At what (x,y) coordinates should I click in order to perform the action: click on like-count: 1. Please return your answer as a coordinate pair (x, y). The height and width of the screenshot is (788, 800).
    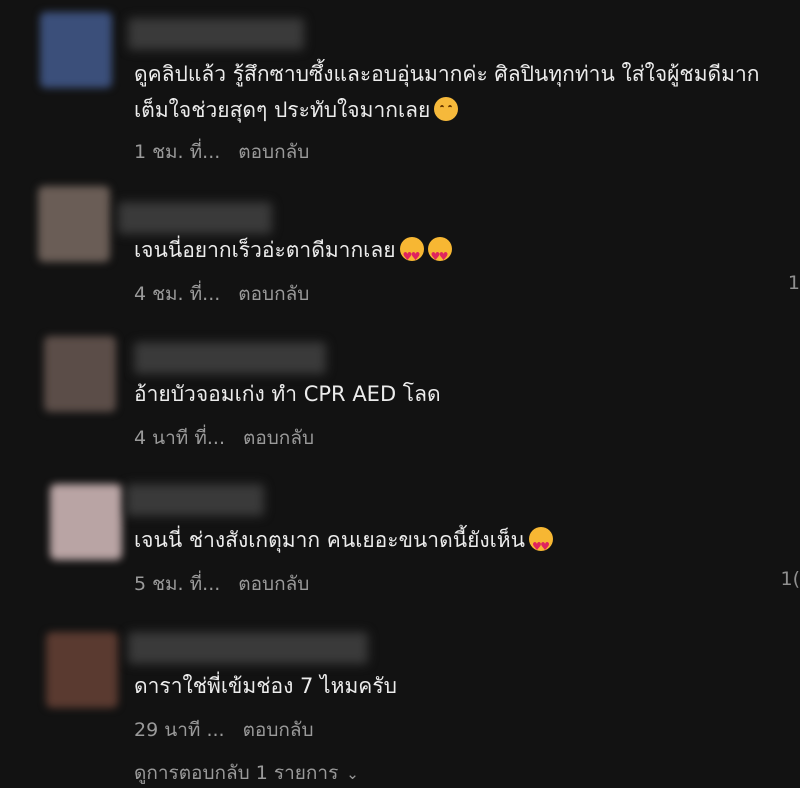
    Looking at the image, I should click on (793, 283).